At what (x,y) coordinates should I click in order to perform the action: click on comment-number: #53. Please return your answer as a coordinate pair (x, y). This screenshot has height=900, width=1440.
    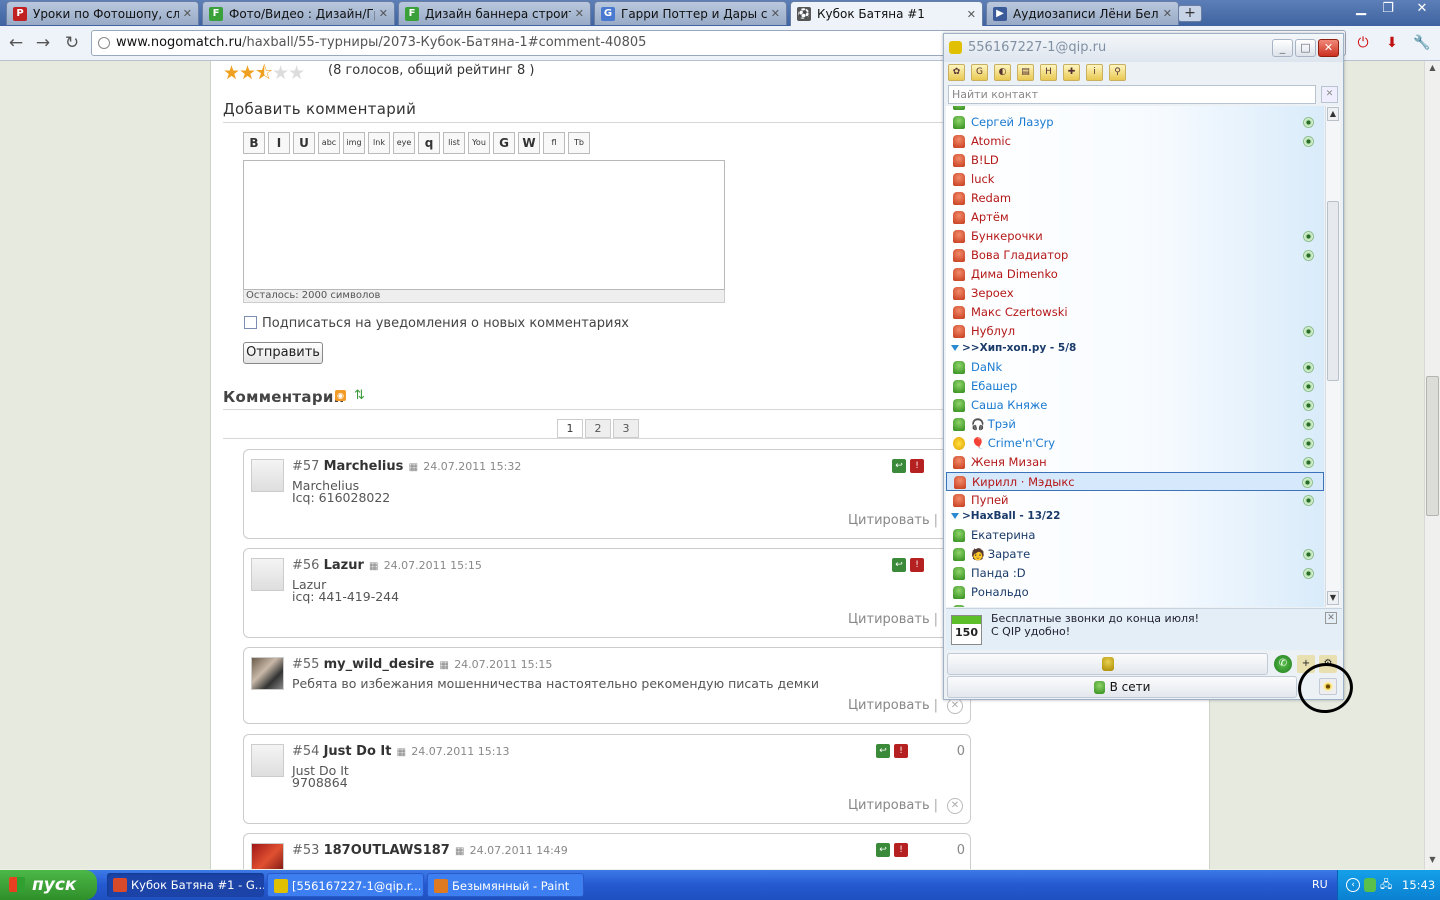
    Looking at the image, I should click on (305, 850).